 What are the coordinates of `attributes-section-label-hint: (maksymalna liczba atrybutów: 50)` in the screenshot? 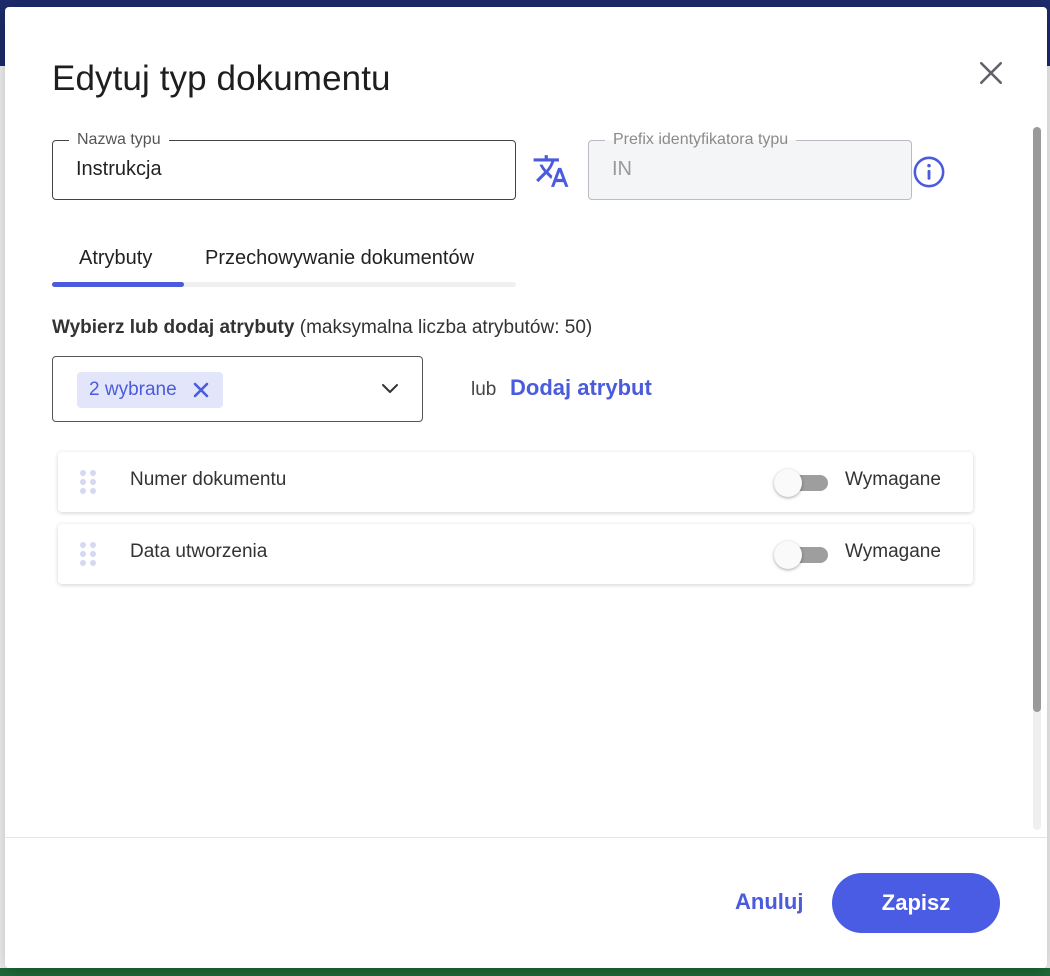 It's located at (443, 327).